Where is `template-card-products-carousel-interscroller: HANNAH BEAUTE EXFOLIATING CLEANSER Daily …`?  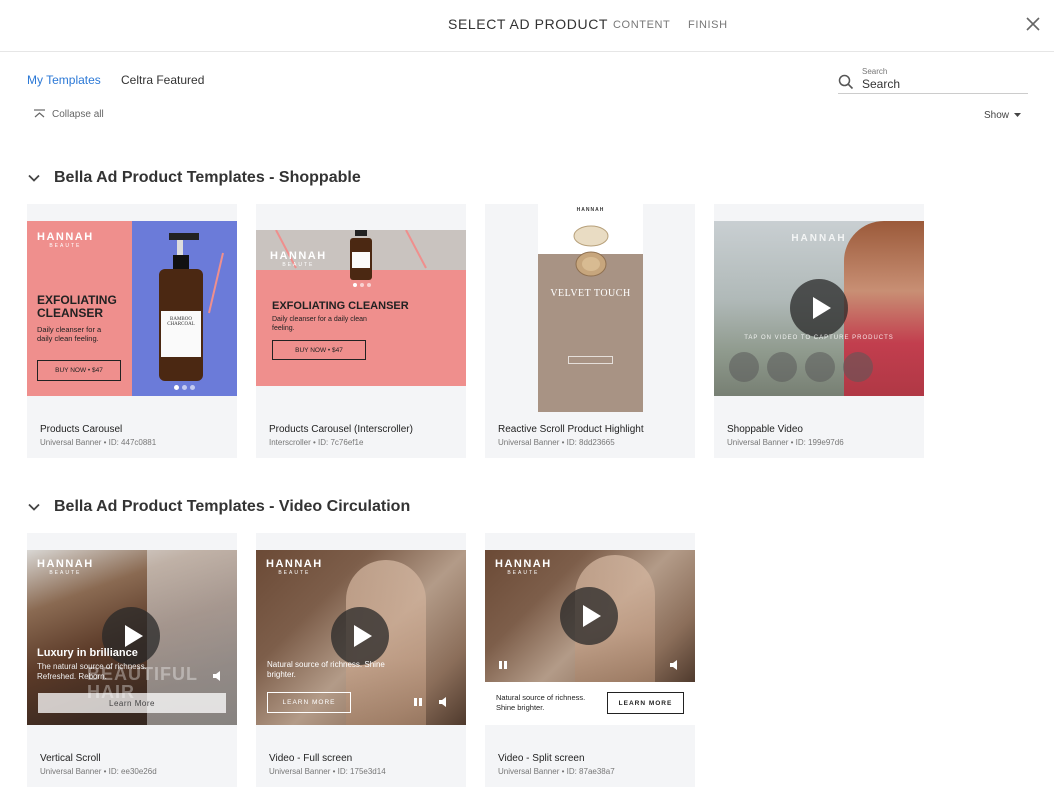 template-card-products-carousel-interscroller: HANNAH BEAUTE EXFOLIATING CLEANSER Daily … is located at coordinates (361, 331).